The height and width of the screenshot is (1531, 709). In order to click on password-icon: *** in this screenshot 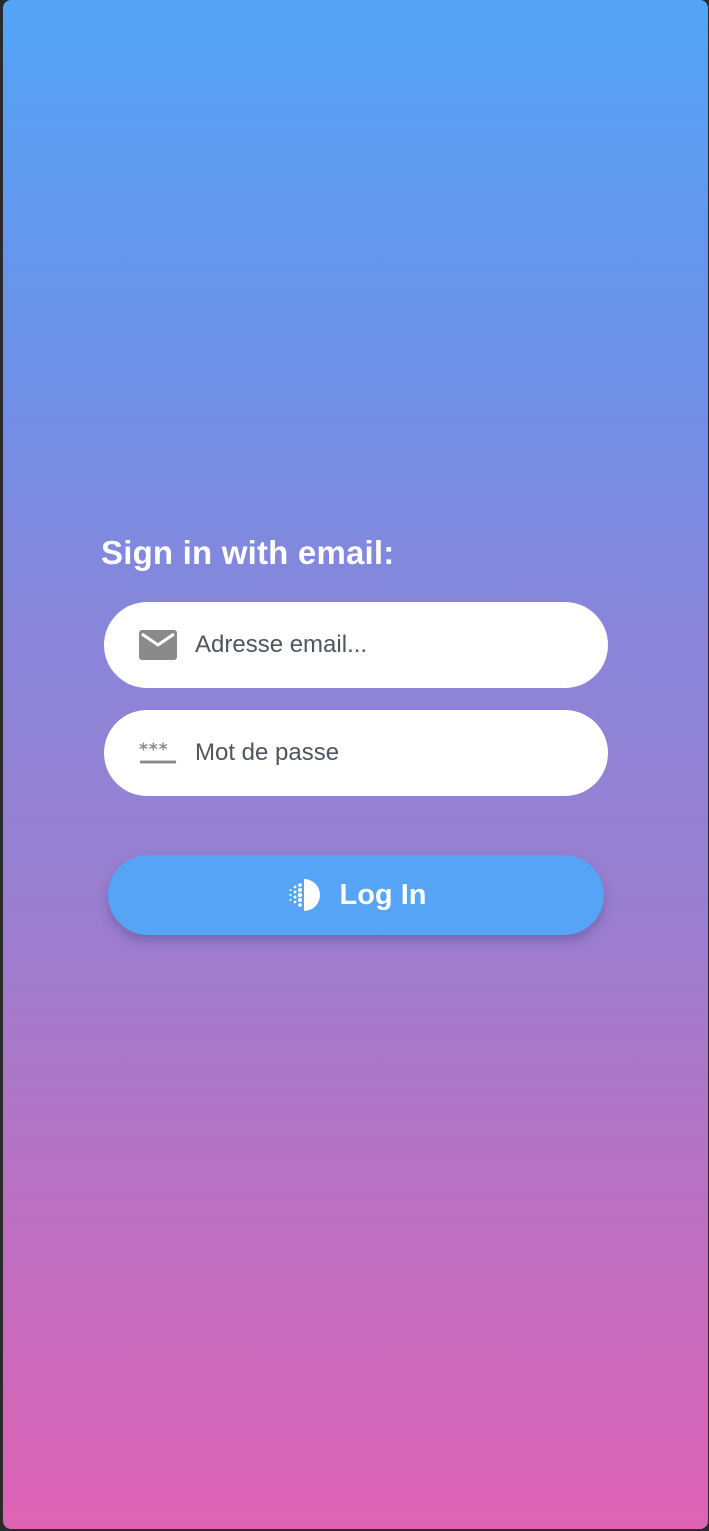, I will do `click(158, 753)`.